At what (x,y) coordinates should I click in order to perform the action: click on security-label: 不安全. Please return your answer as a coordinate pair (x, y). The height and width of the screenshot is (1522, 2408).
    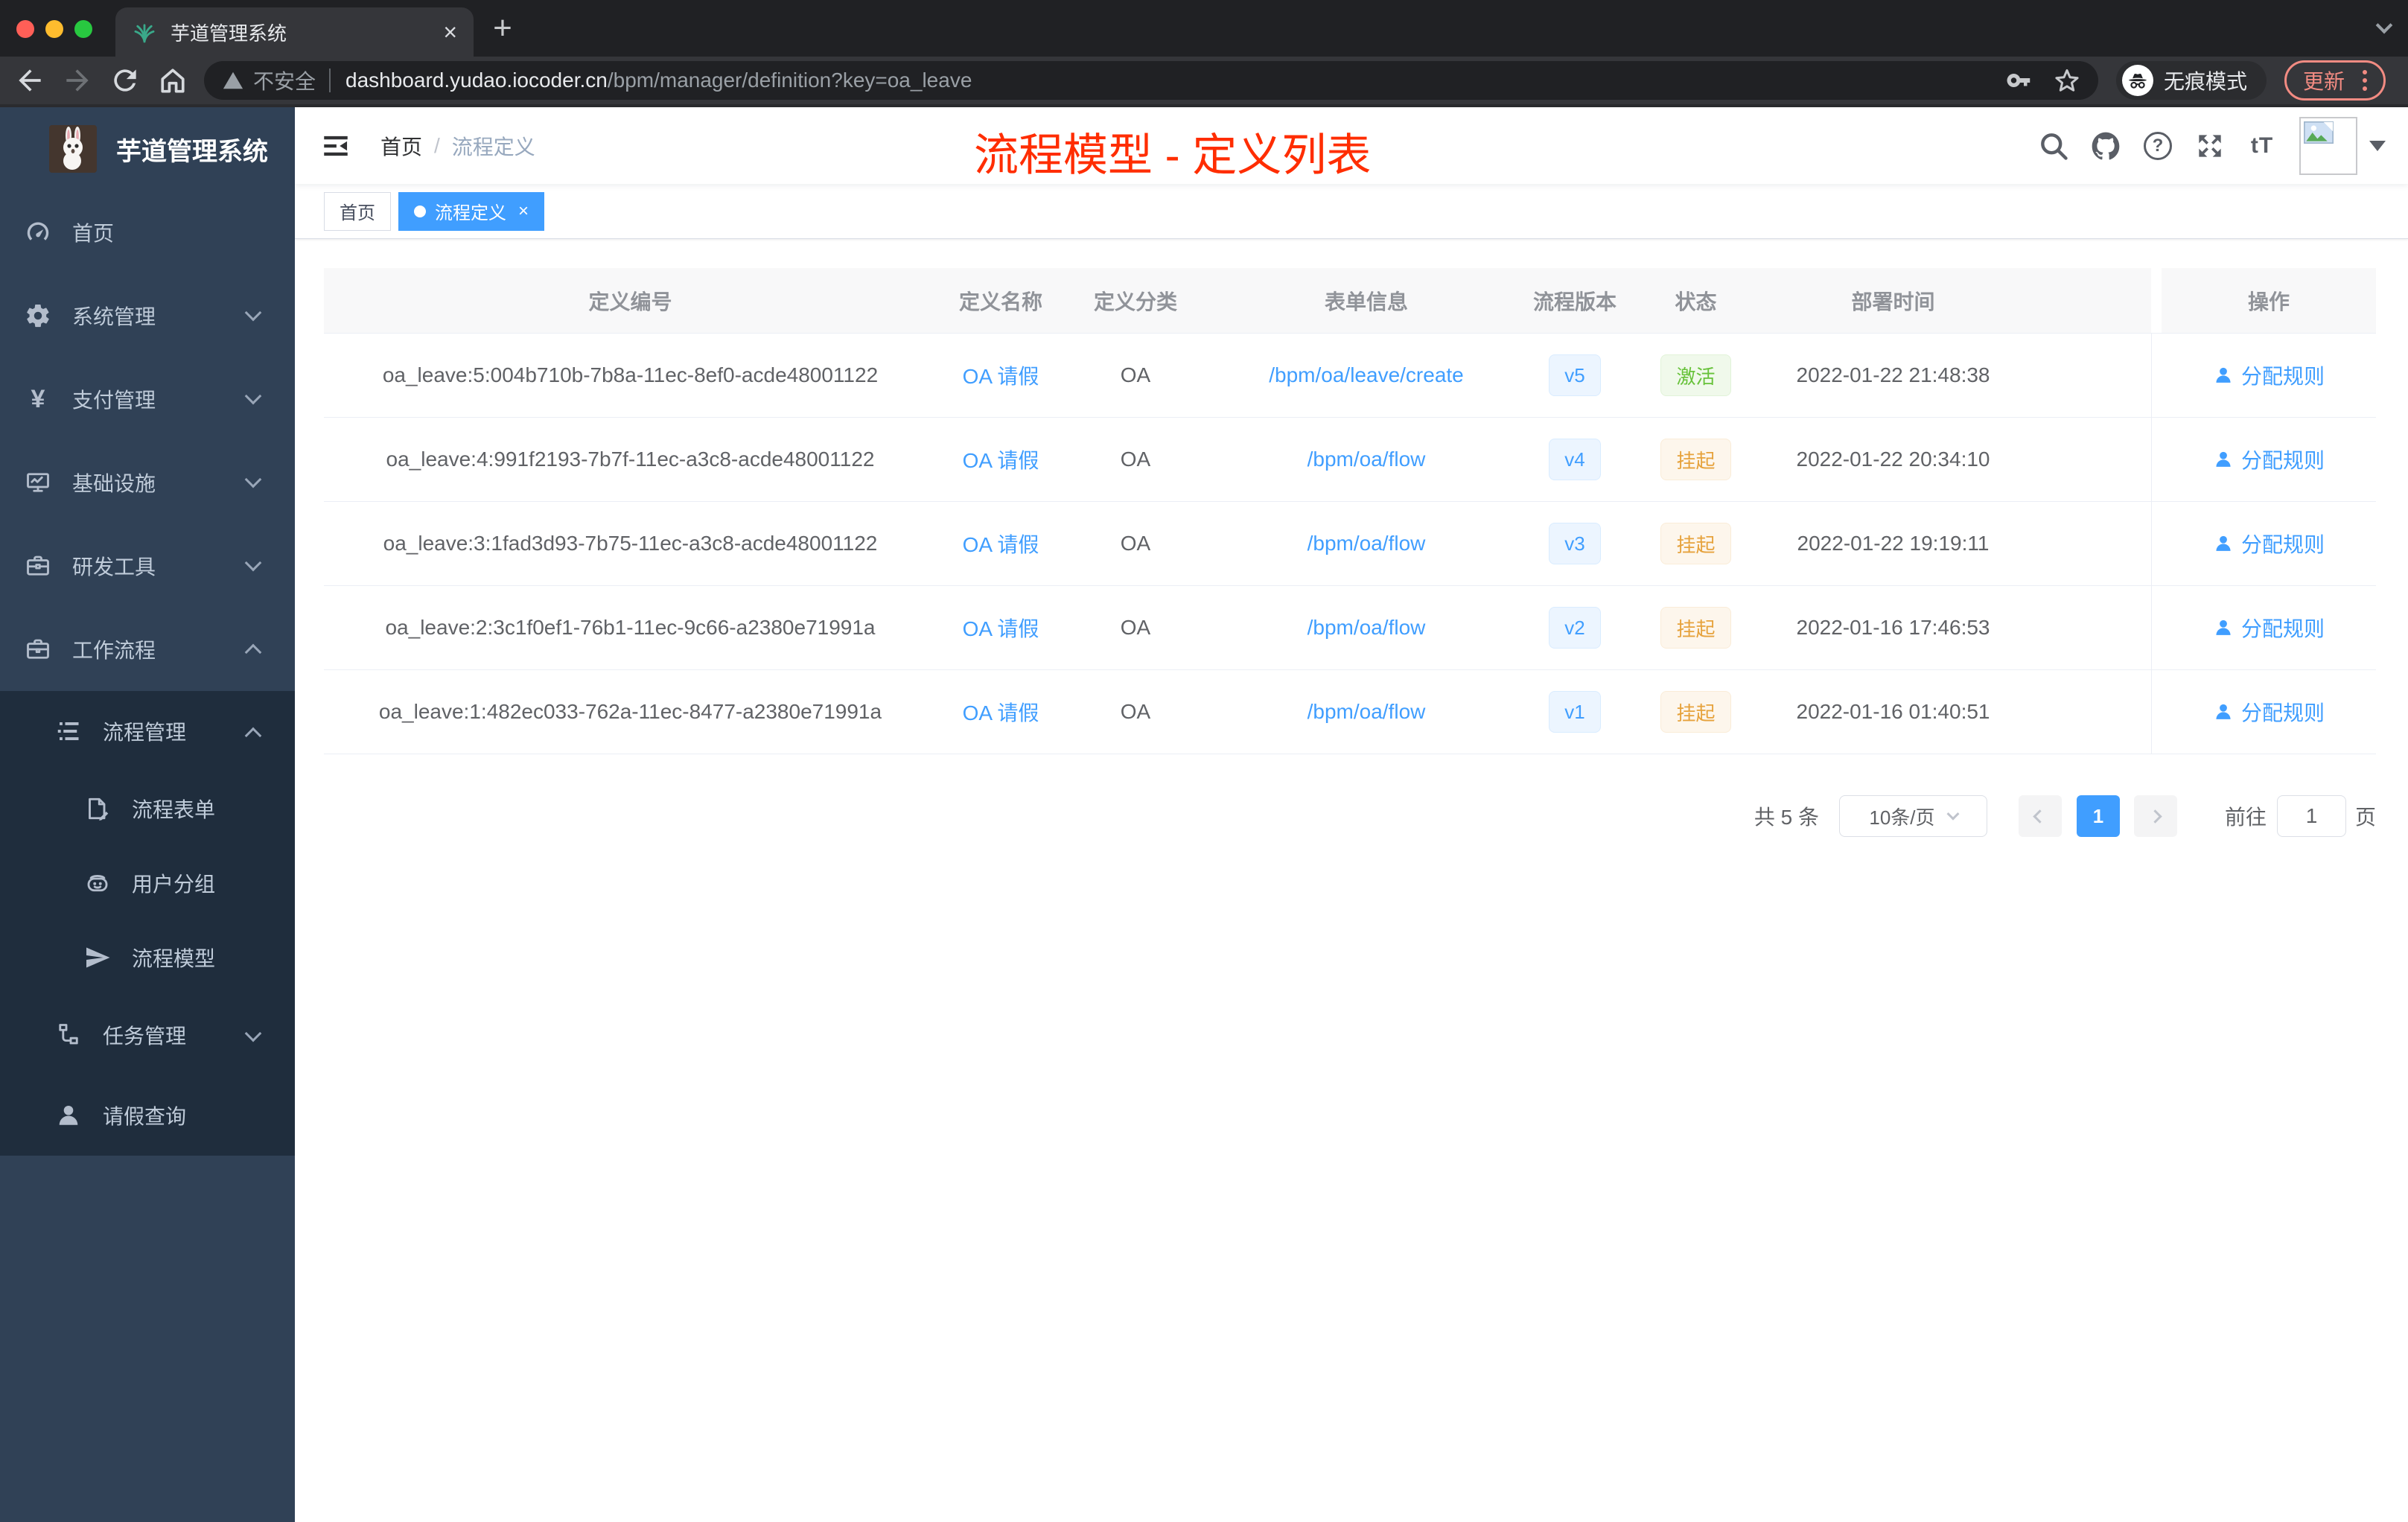
    Looking at the image, I should click on (284, 80).